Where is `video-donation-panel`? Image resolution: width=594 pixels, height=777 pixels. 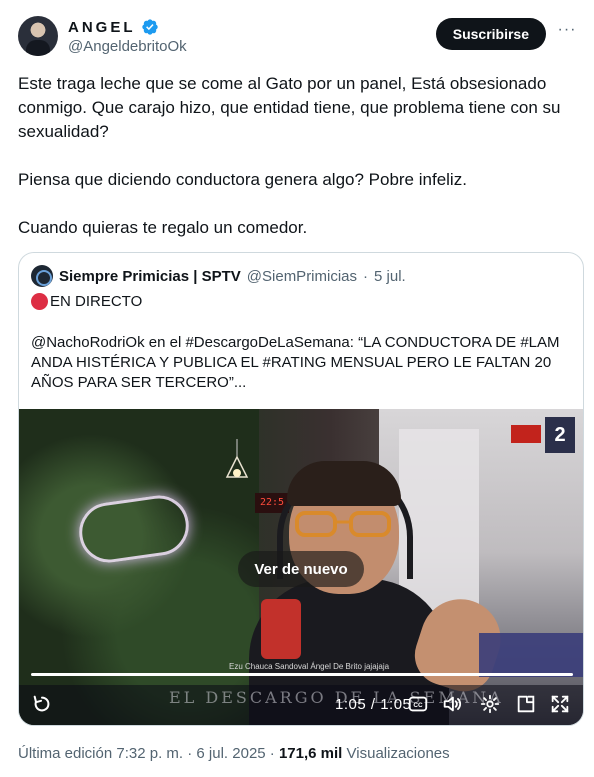
video-donation-panel is located at coordinates (531, 655).